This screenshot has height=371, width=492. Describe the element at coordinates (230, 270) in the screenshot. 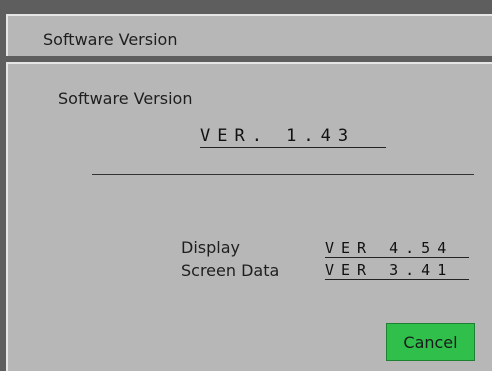

I see `screen-data-label: Screen Data` at that location.